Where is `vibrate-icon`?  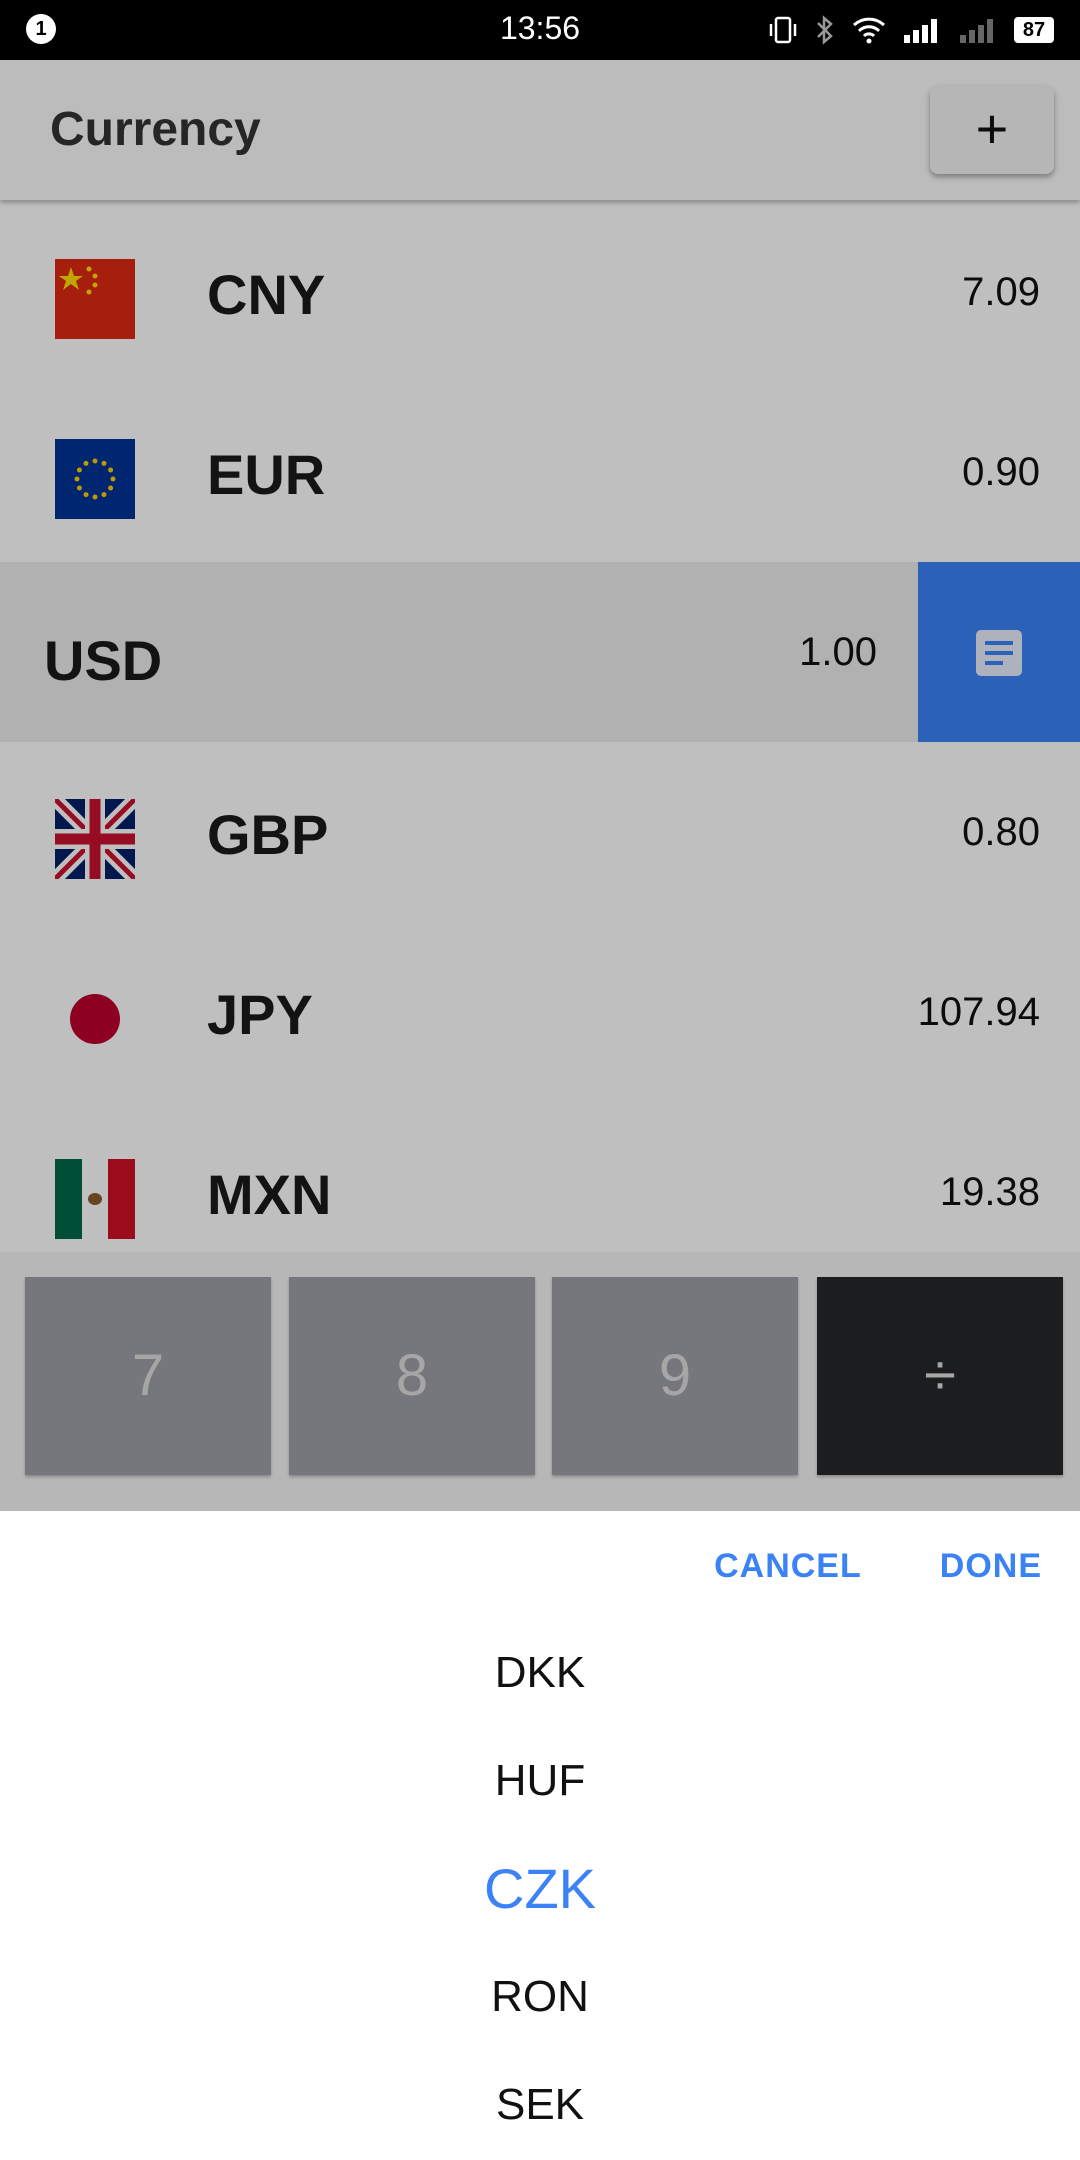
vibrate-icon is located at coordinates (783, 30).